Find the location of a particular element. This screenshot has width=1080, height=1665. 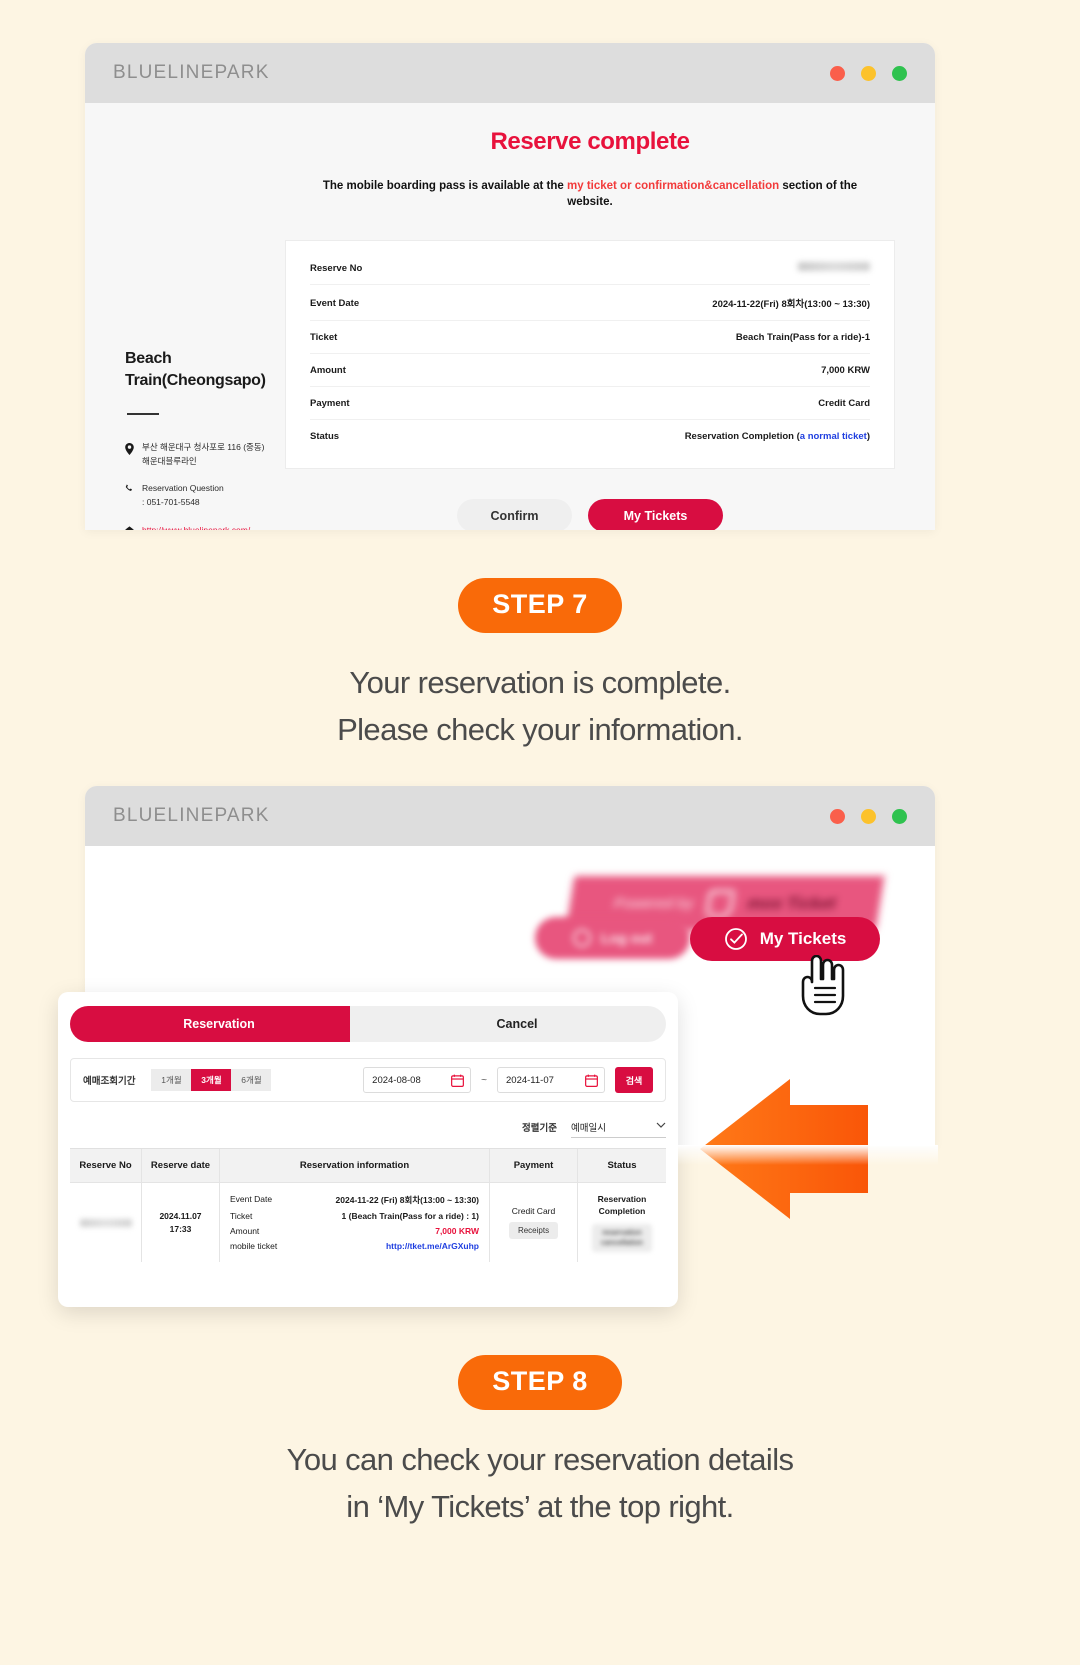

sort-select: 예매일시 is located at coordinates (618, 1127).